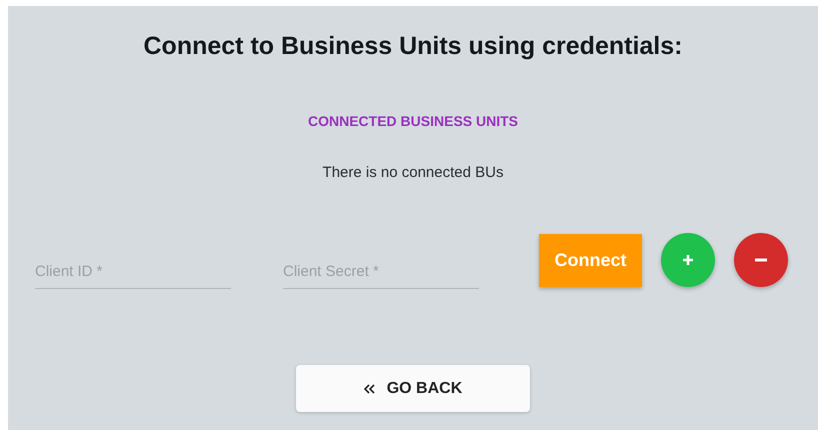 The image size is (818, 430). What do you see at coordinates (413, 46) in the screenshot?
I see `page-title: Connect to Business Units using credentials:` at bounding box center [413, 46].